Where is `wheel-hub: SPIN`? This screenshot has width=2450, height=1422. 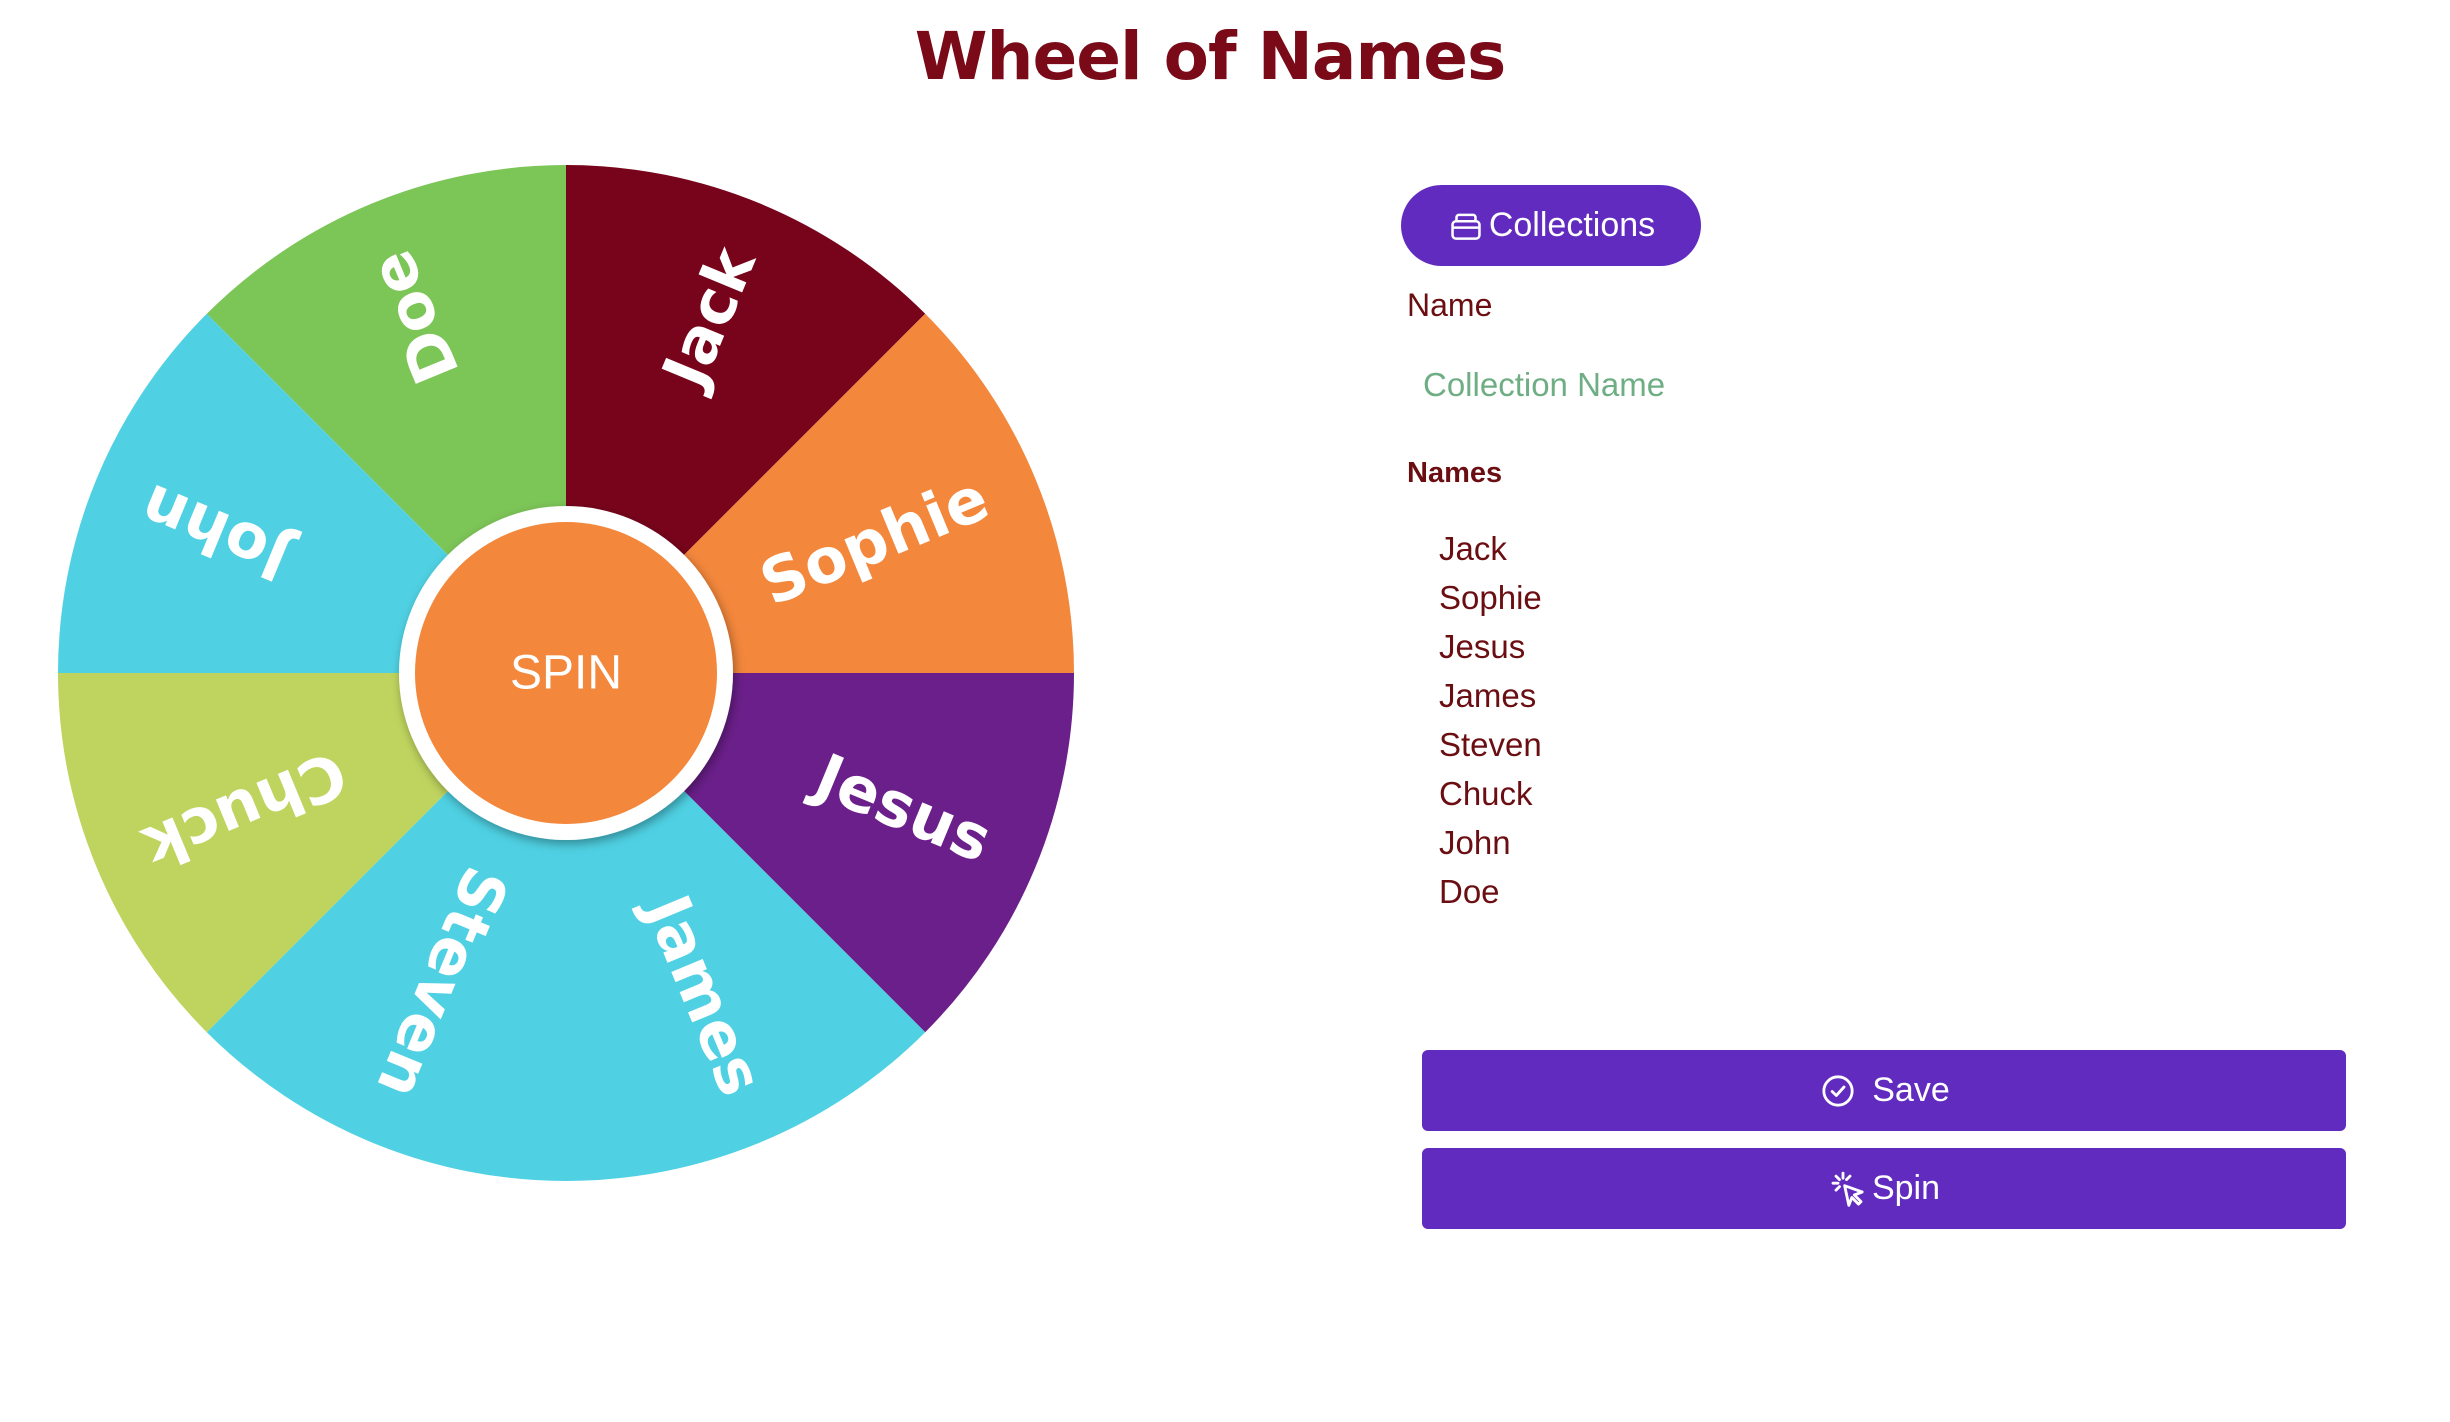 wheel-hub: SPIN is located at coordinates (566, 673).